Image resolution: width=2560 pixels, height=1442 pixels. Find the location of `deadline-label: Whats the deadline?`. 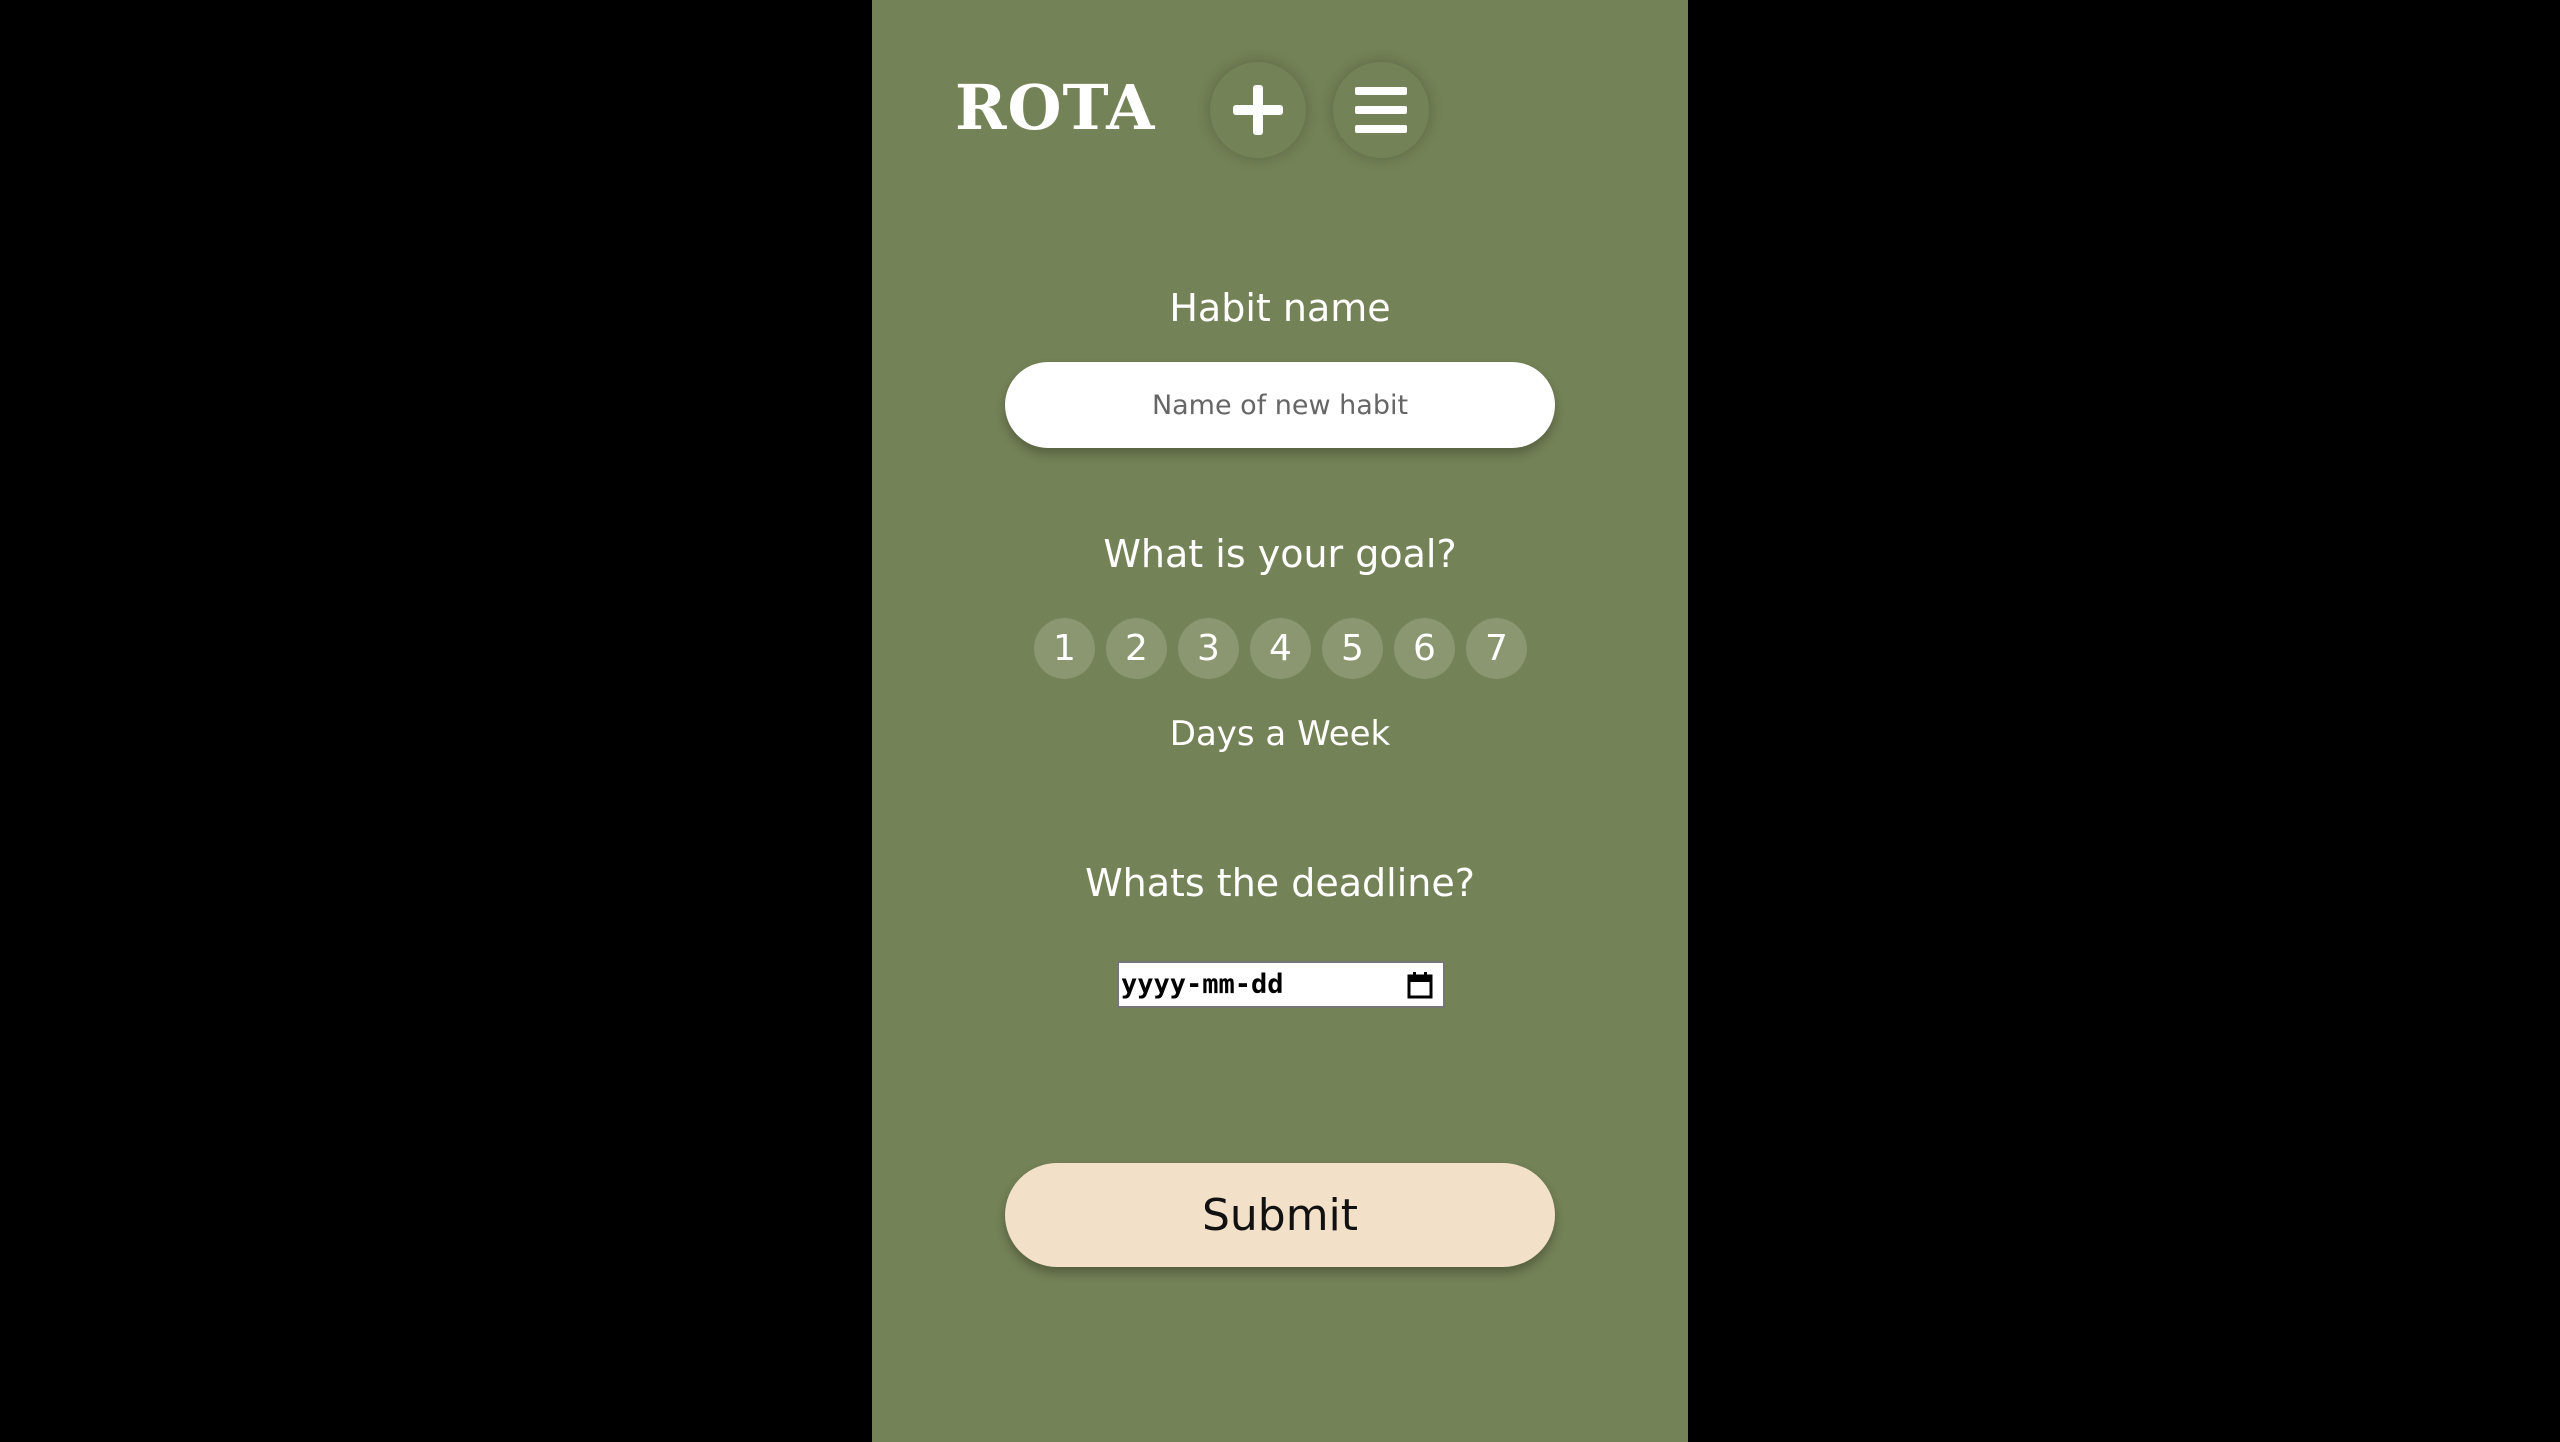

deadline-label: Whats the deadline? is located at coordinates (1280, 883).